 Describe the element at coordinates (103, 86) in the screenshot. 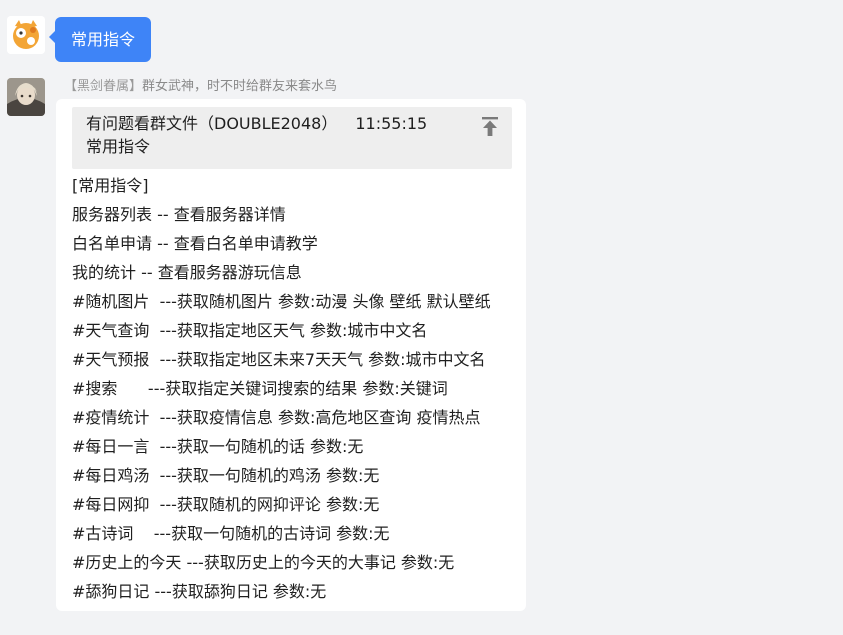

I see `sender-title-badge: 【黑剑眷属】` at that location.